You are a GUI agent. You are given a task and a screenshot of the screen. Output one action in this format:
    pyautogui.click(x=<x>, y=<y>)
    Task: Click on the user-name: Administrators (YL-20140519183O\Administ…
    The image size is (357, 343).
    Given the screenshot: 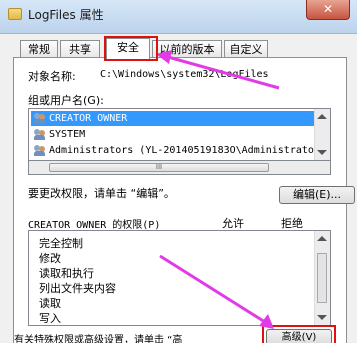 What is the action you would take?
    pyautogui.click(x=187, y=150)
    